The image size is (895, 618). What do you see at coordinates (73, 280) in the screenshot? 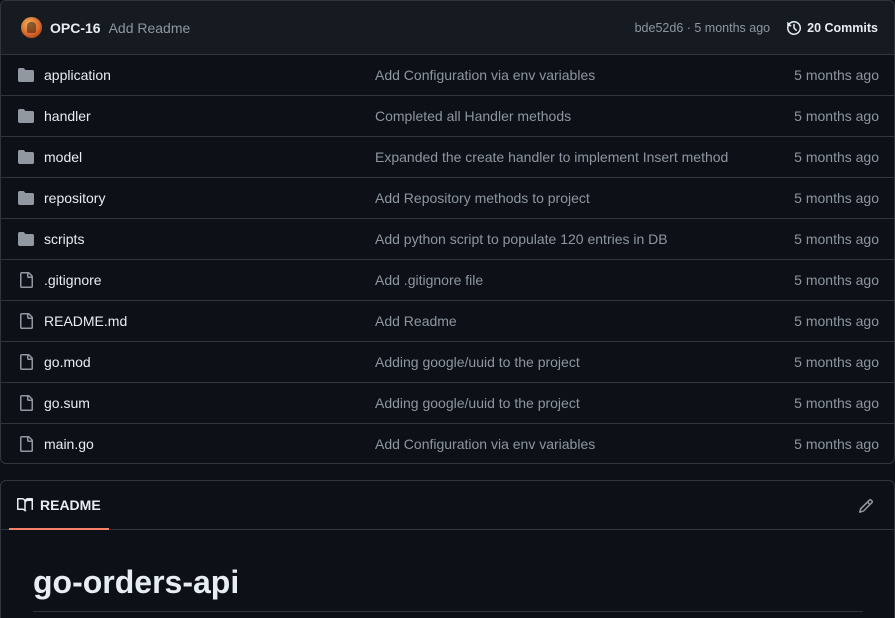
I see `file-name-link: .gitignore` at bounding box center [73, 280].